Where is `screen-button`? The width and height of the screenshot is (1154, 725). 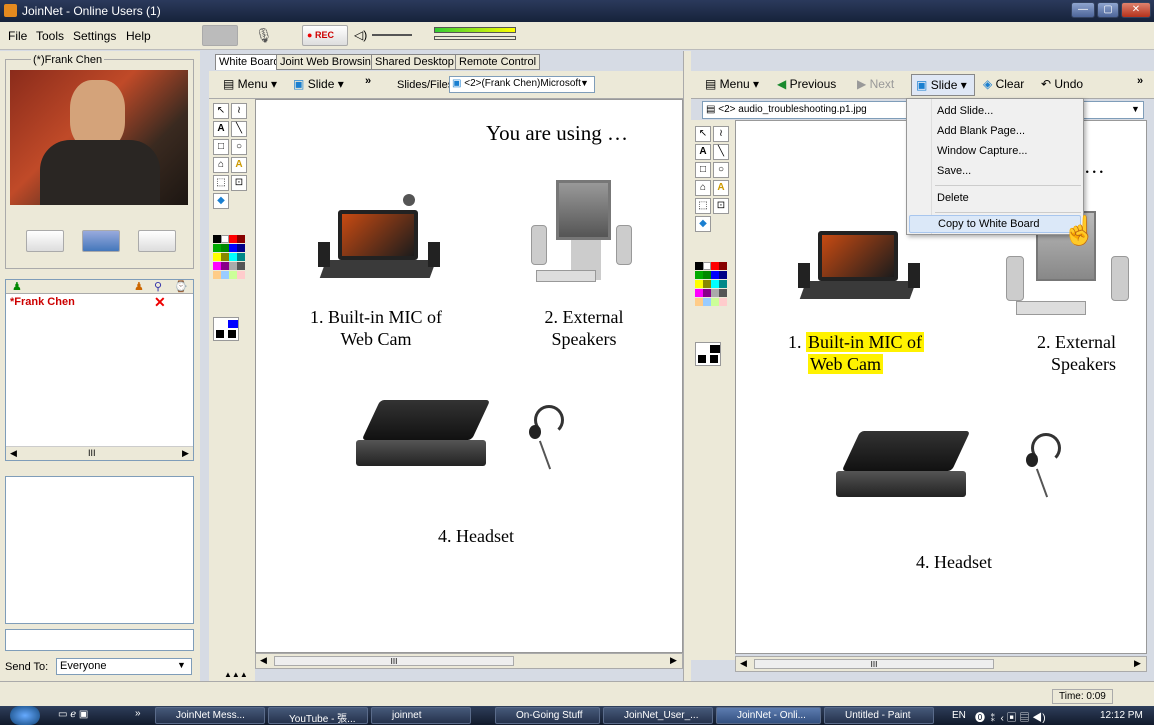 screen-button is located at coordinates (157, 241).